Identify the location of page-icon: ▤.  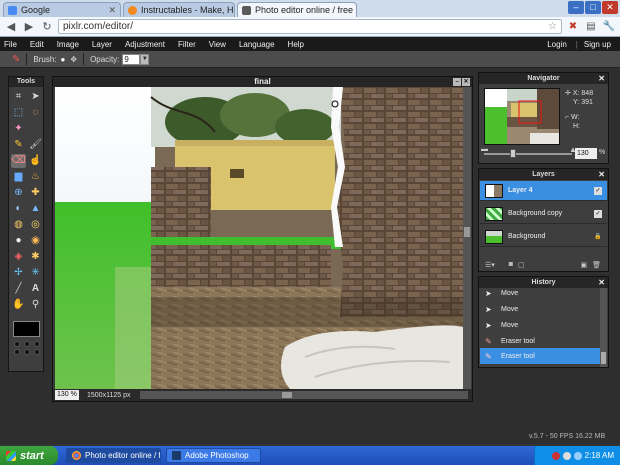
(591, 27).